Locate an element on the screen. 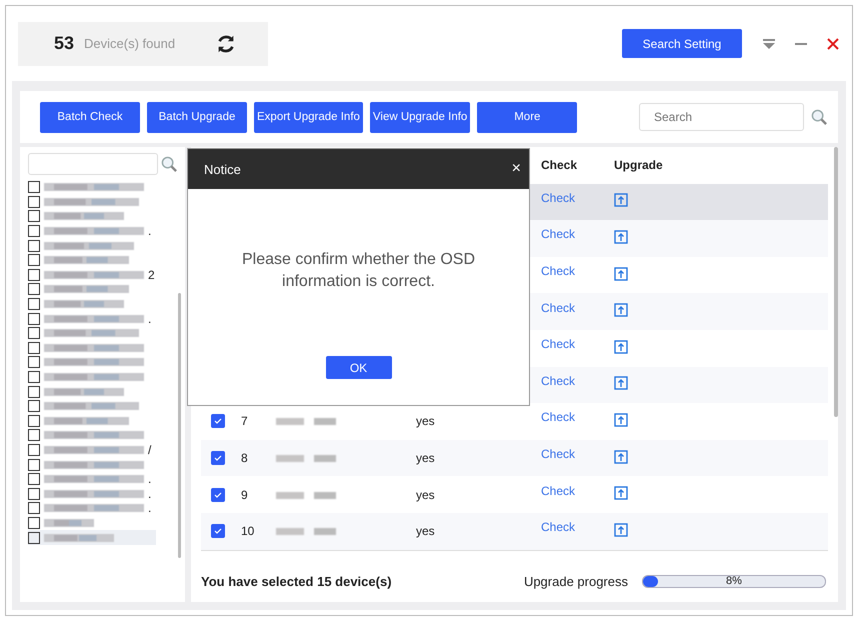 The width and height of the screenshot is (860, 623). device-count-label: Device(s) found is located at coordinates (130, 43).